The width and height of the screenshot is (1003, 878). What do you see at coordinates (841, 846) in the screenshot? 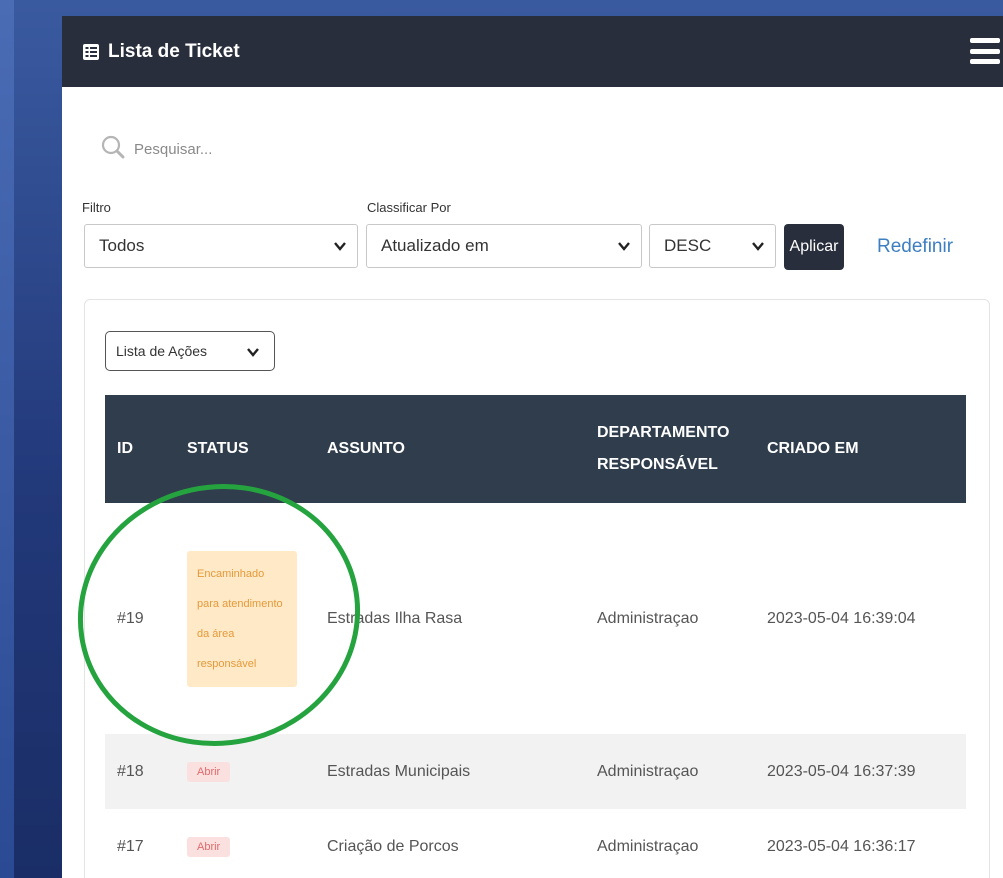
I see `ticket-created: 2023-05-04 16:36:17` at bounding box center [841, 846].